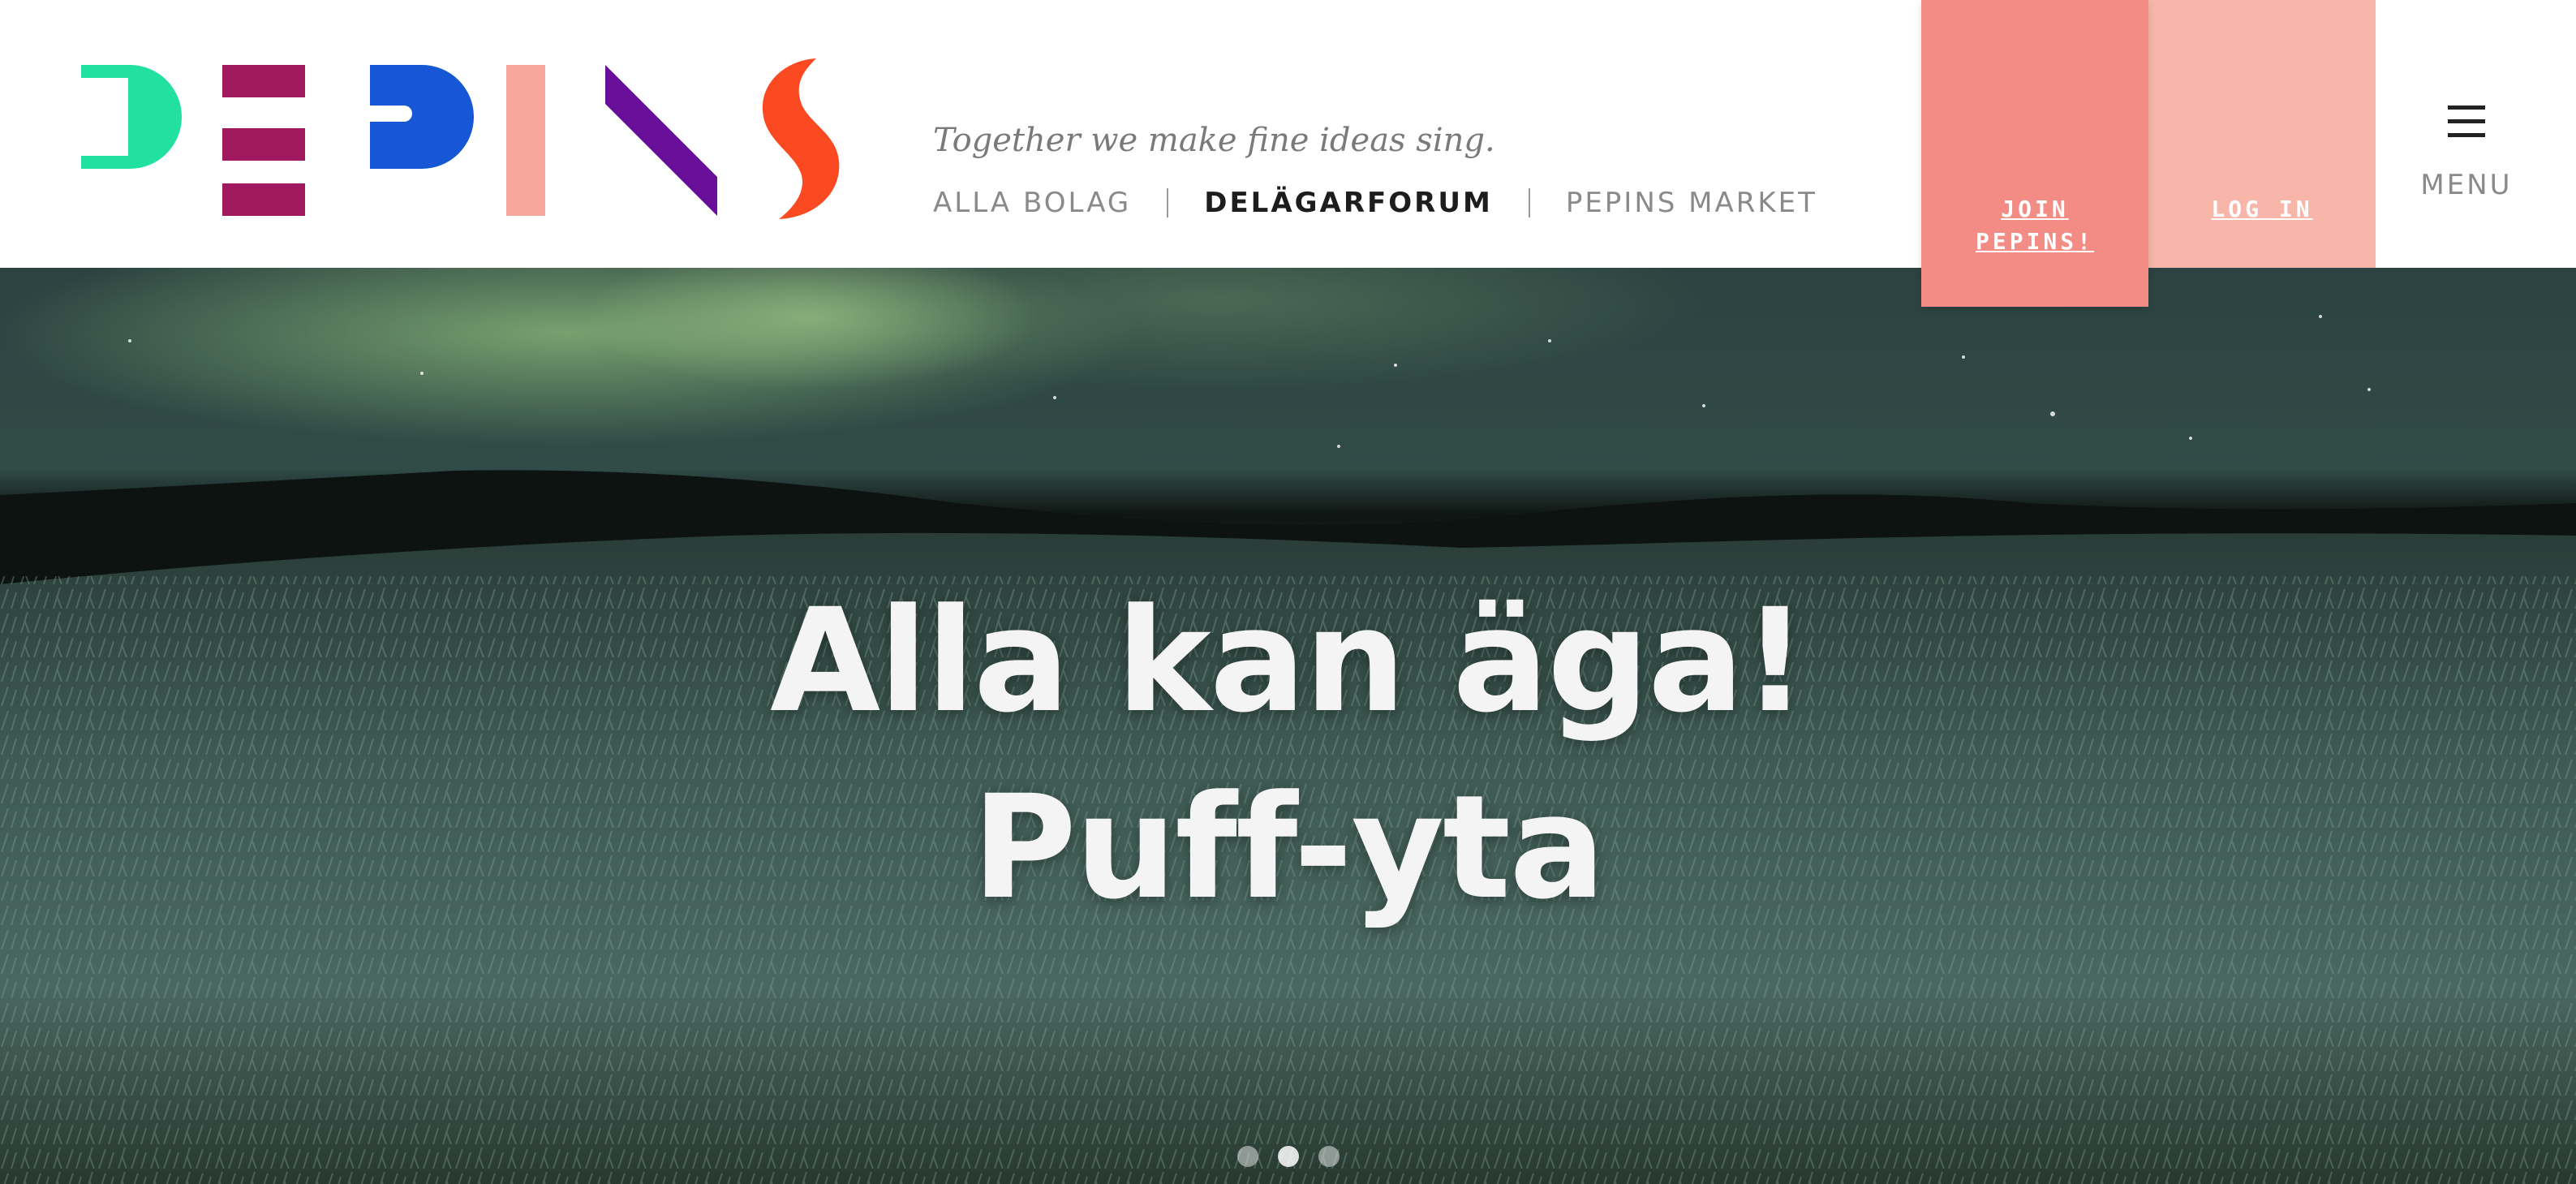 The height and width of the screenshot is (1184, 2576). Describe the element at coordinates (801, 138) in the screenshot. I see `logo-letter-s` at that location.